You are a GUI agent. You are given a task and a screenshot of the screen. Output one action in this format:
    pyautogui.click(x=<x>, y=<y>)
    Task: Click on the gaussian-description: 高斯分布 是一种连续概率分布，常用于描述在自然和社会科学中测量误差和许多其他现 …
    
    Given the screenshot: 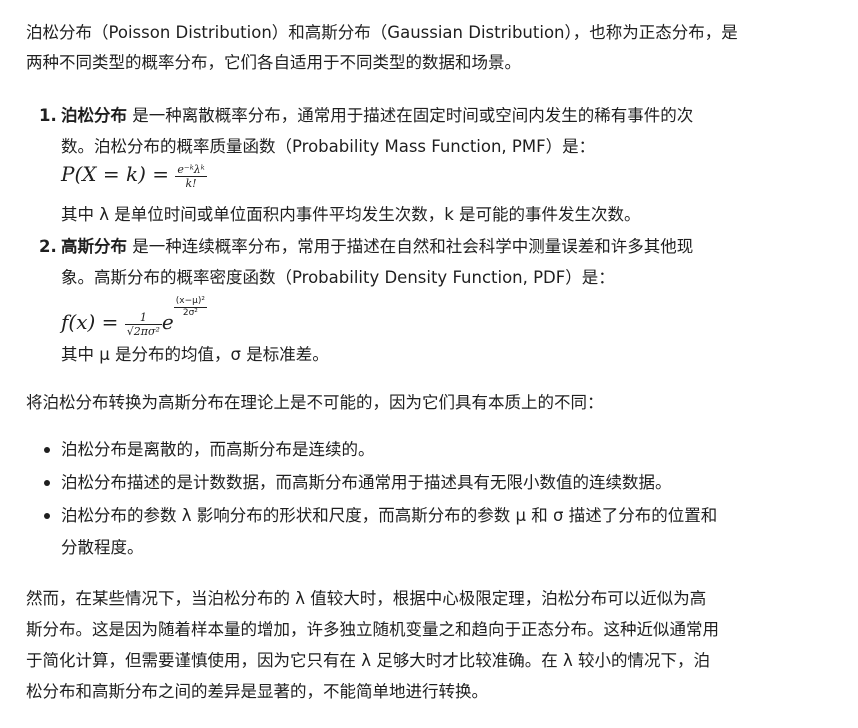 What is the action you would take?
    pyautogui.click(x=446, y=262)
    